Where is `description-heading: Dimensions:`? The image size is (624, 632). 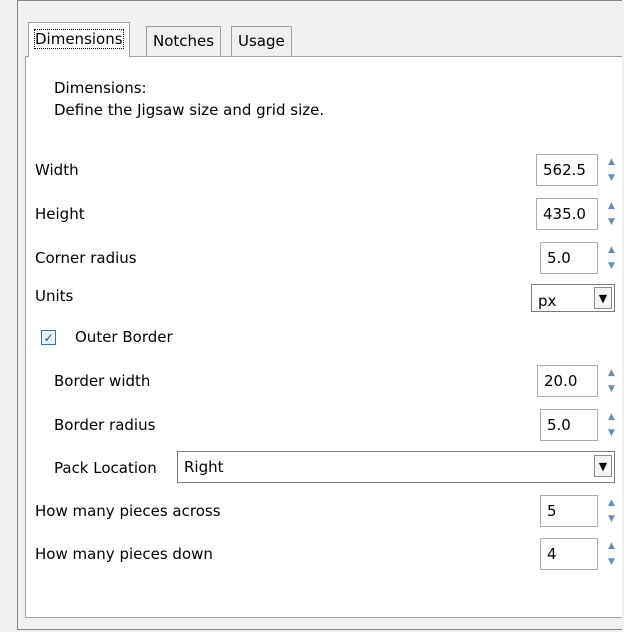
description-heading: Dimensions: is located at coordinates (100, 88).